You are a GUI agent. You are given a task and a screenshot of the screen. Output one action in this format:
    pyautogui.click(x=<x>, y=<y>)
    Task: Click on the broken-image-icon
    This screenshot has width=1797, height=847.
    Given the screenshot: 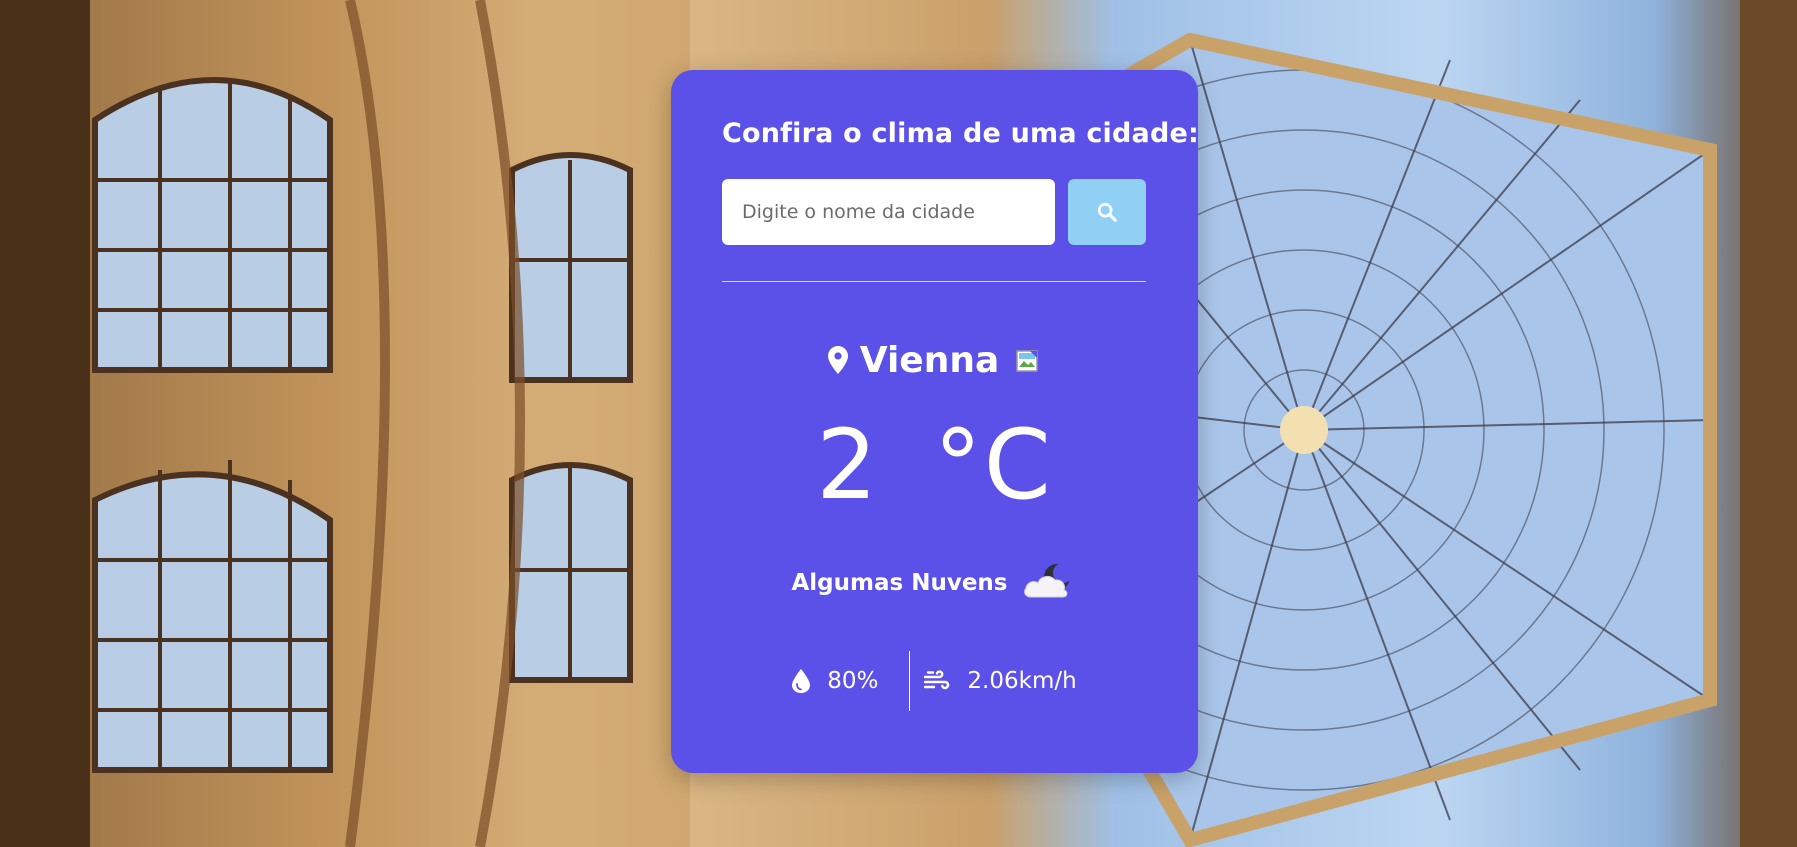 What is the action you would take?
    pyautogui.click(x=1028, y=362)
    